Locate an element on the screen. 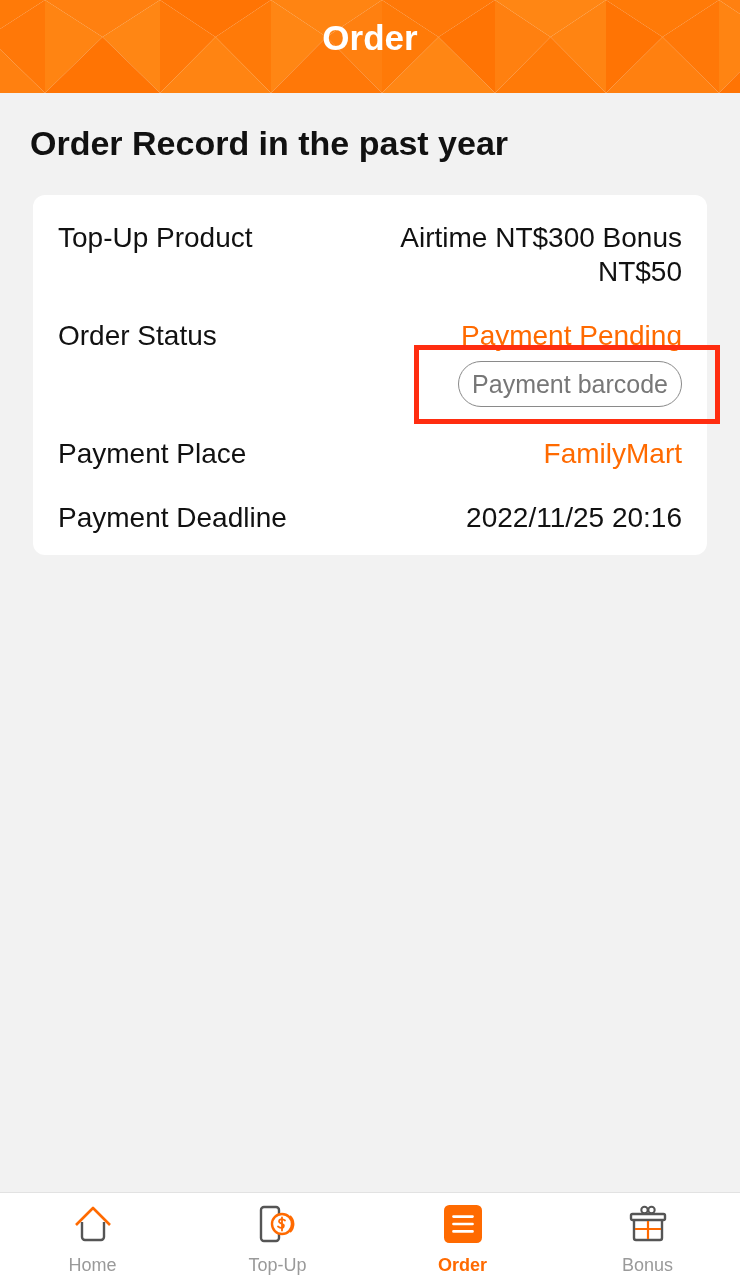  barcode-button: Payment barcode is located at coordinates (570, 384).